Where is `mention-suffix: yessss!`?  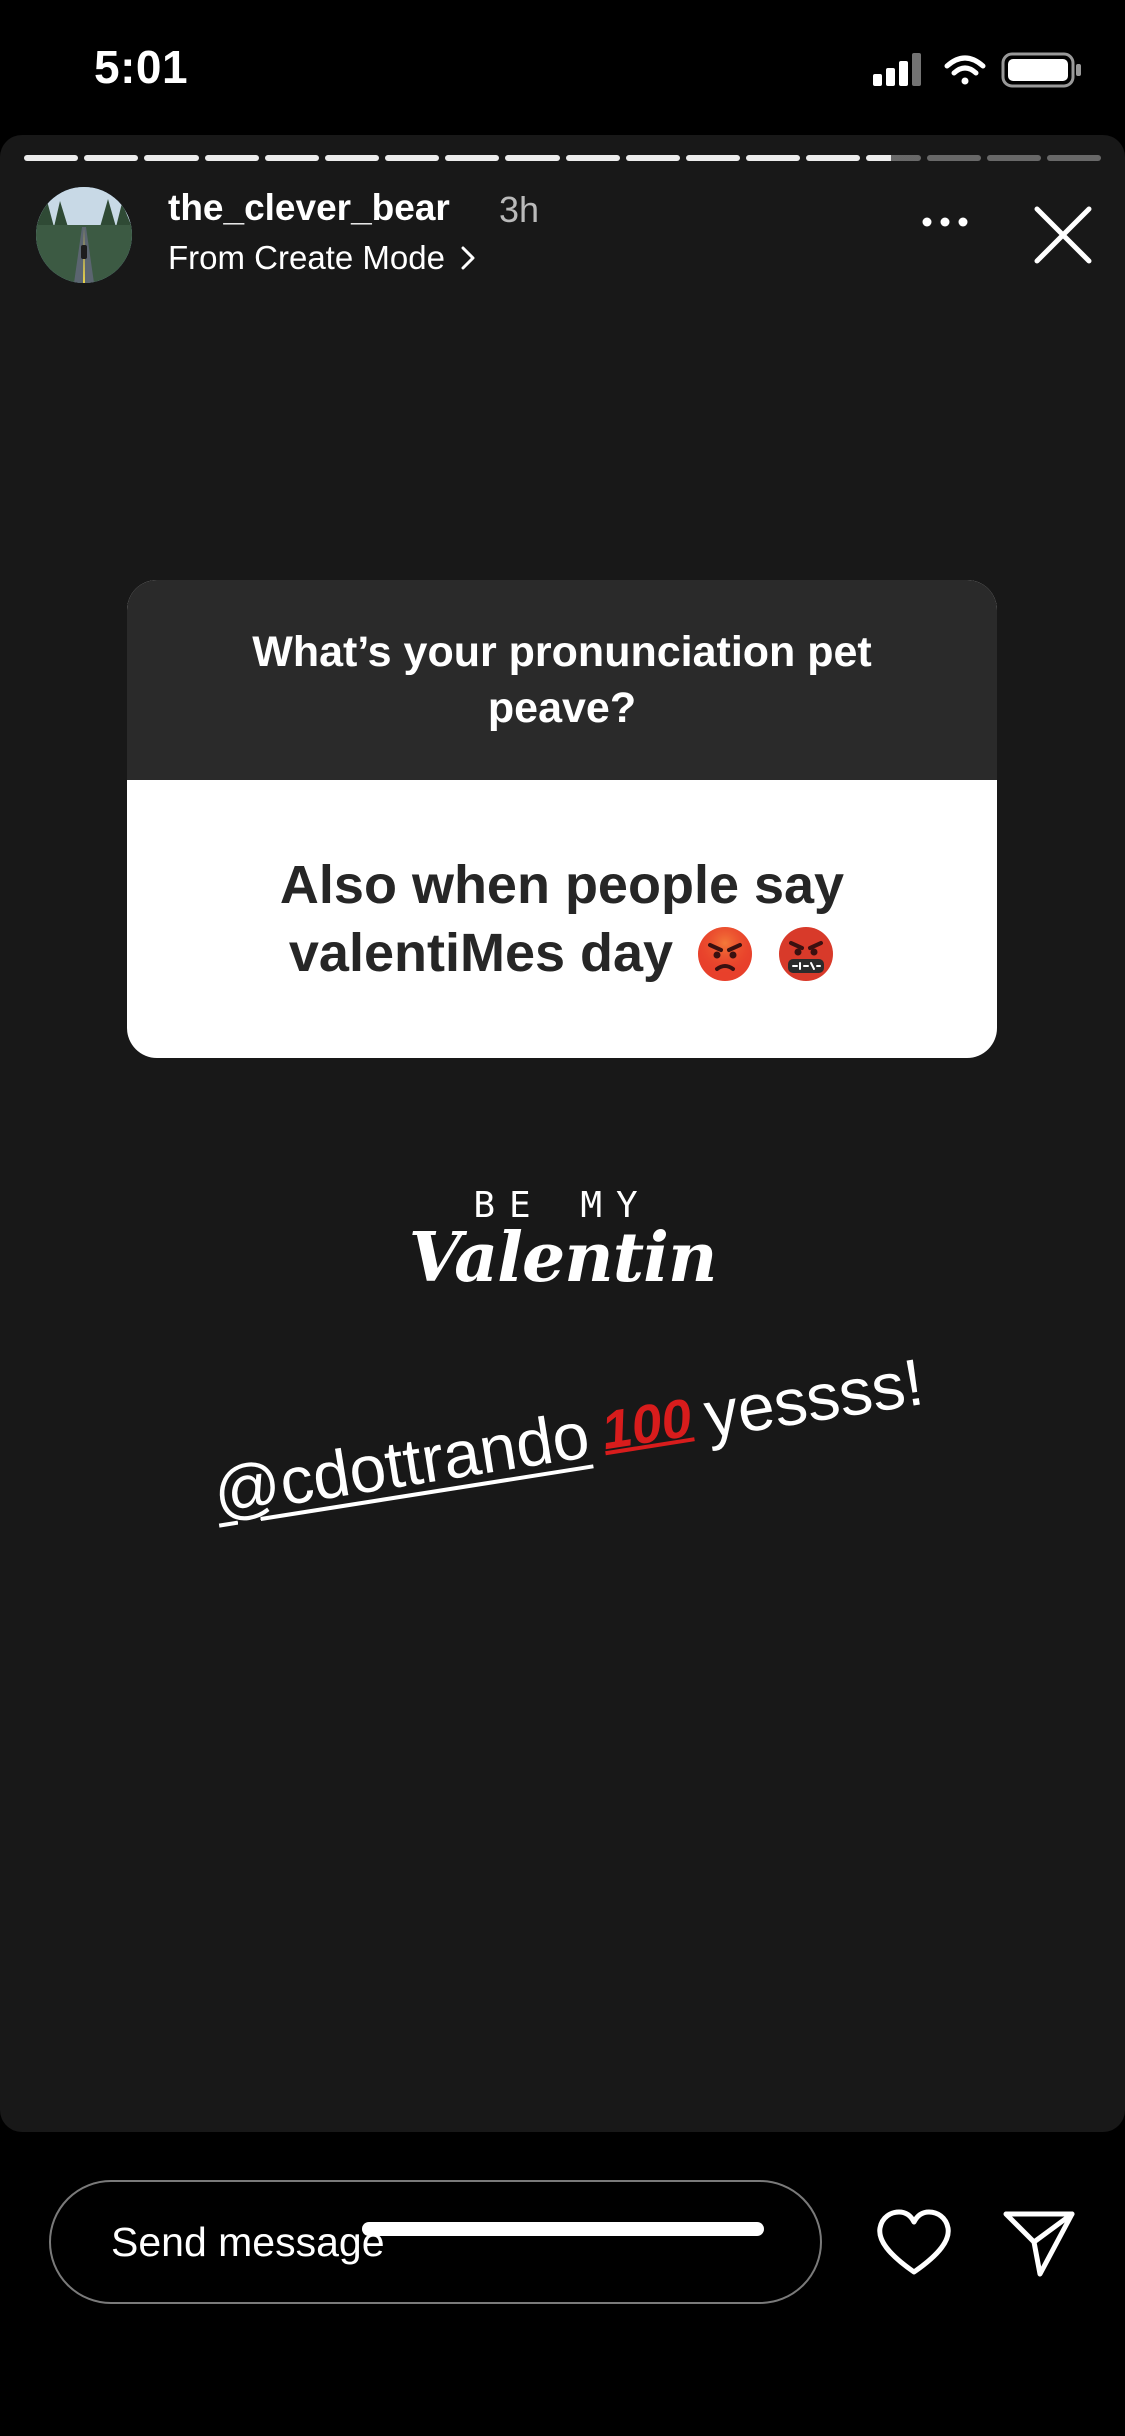 mention-suffix: yessss! is located at coordinates (814, 1398).